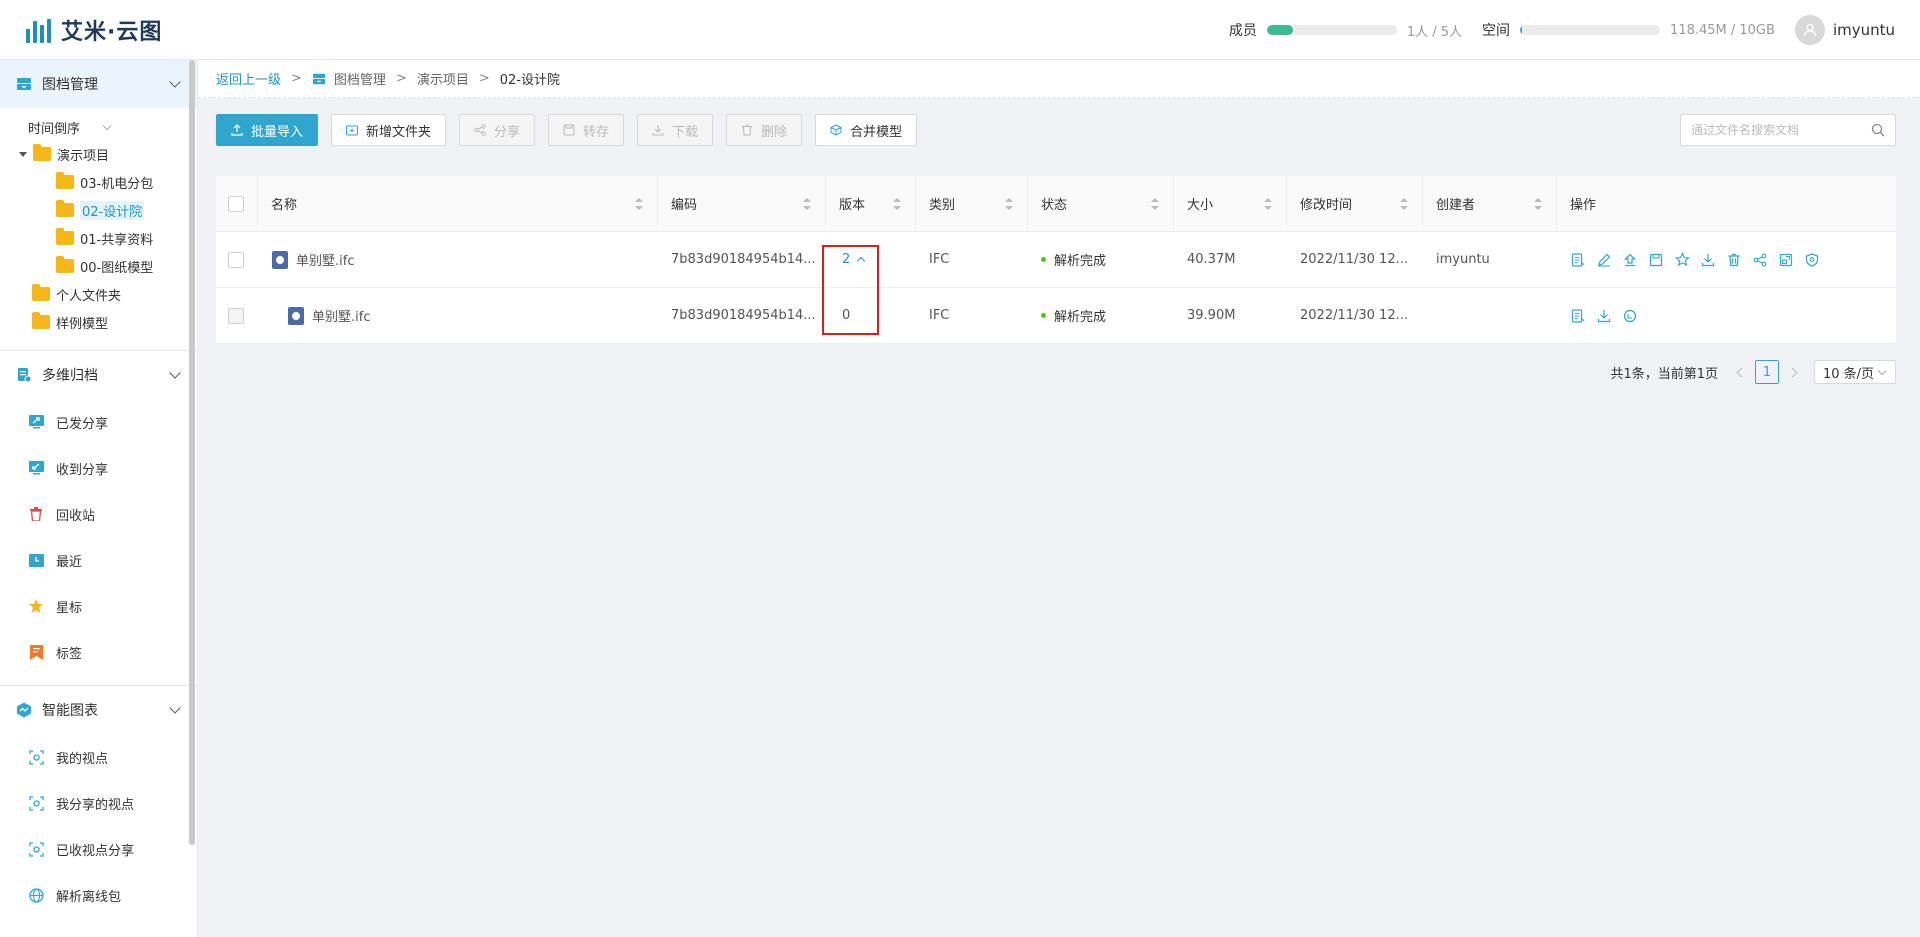 The height and width of the screenshot is (937, 1920). I want to click on nav-sent-shares: 已发分享, so click(98, 422).